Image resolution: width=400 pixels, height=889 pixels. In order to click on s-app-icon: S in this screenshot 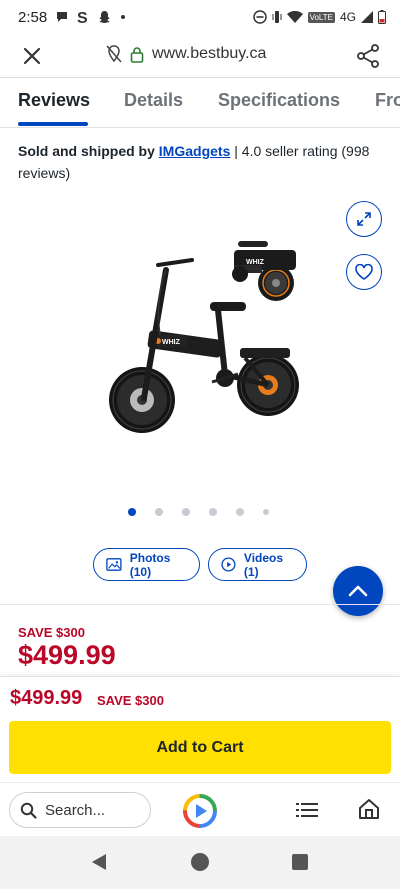, I will do `click(82, 17)`.